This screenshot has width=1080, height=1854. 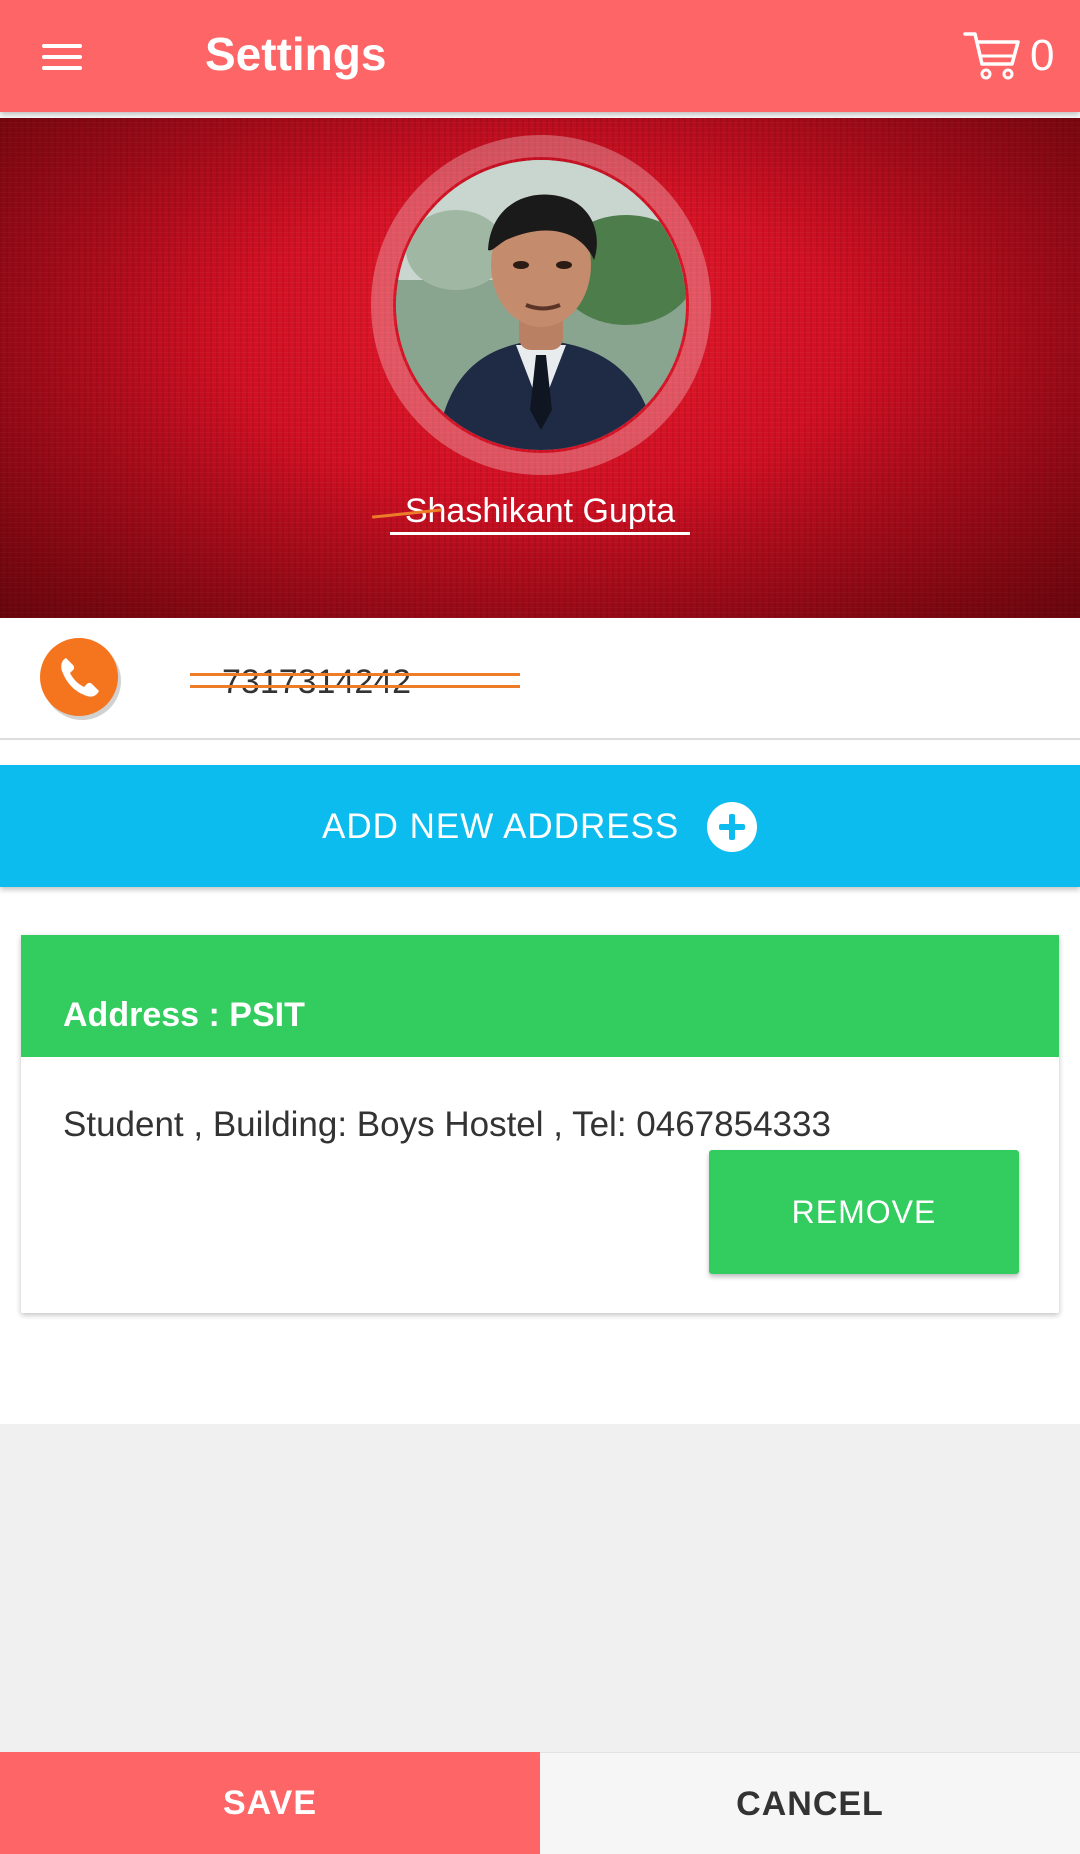 I want to click on add-address-label: ADD NEW ADDRESS, so click(x=501, y=826).